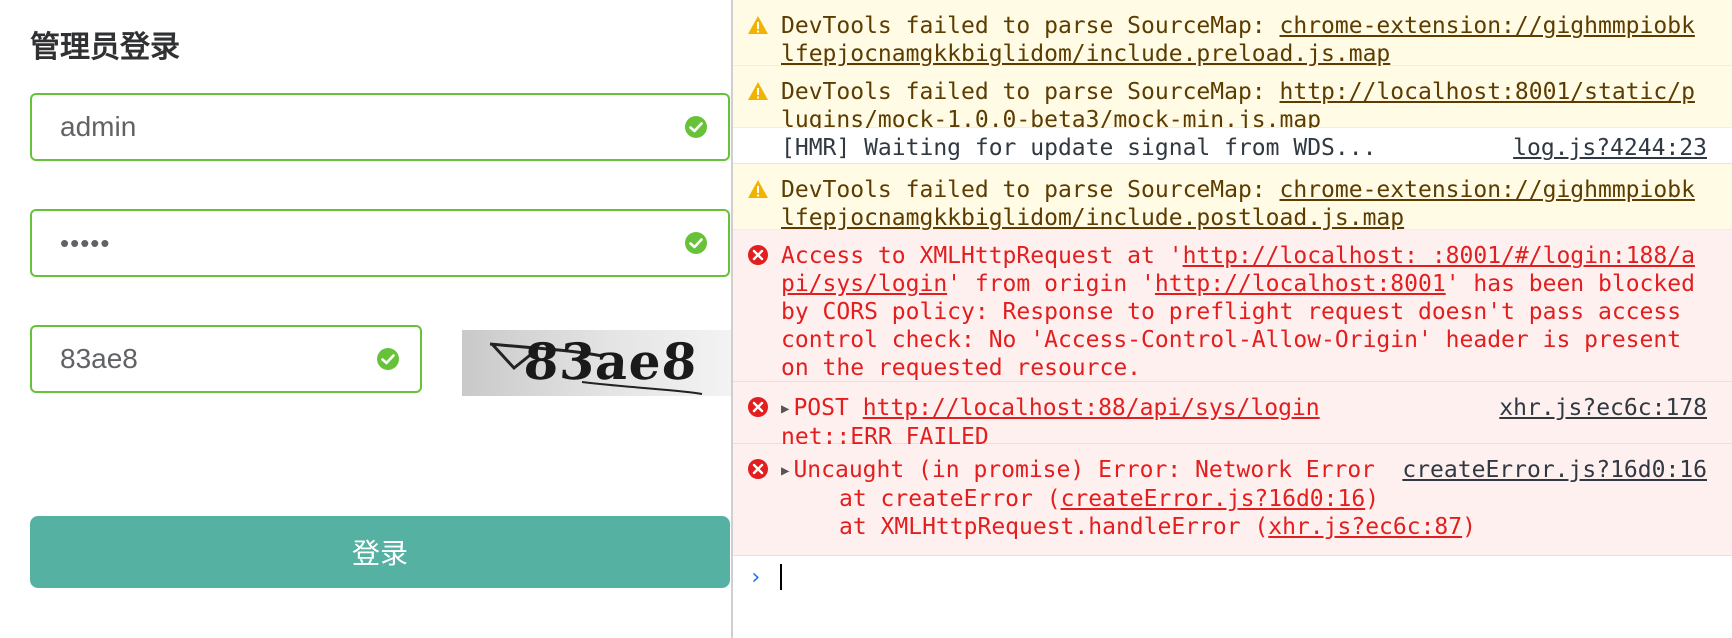  I want to click on captcha-text: 83ae8, so click(610, 361).